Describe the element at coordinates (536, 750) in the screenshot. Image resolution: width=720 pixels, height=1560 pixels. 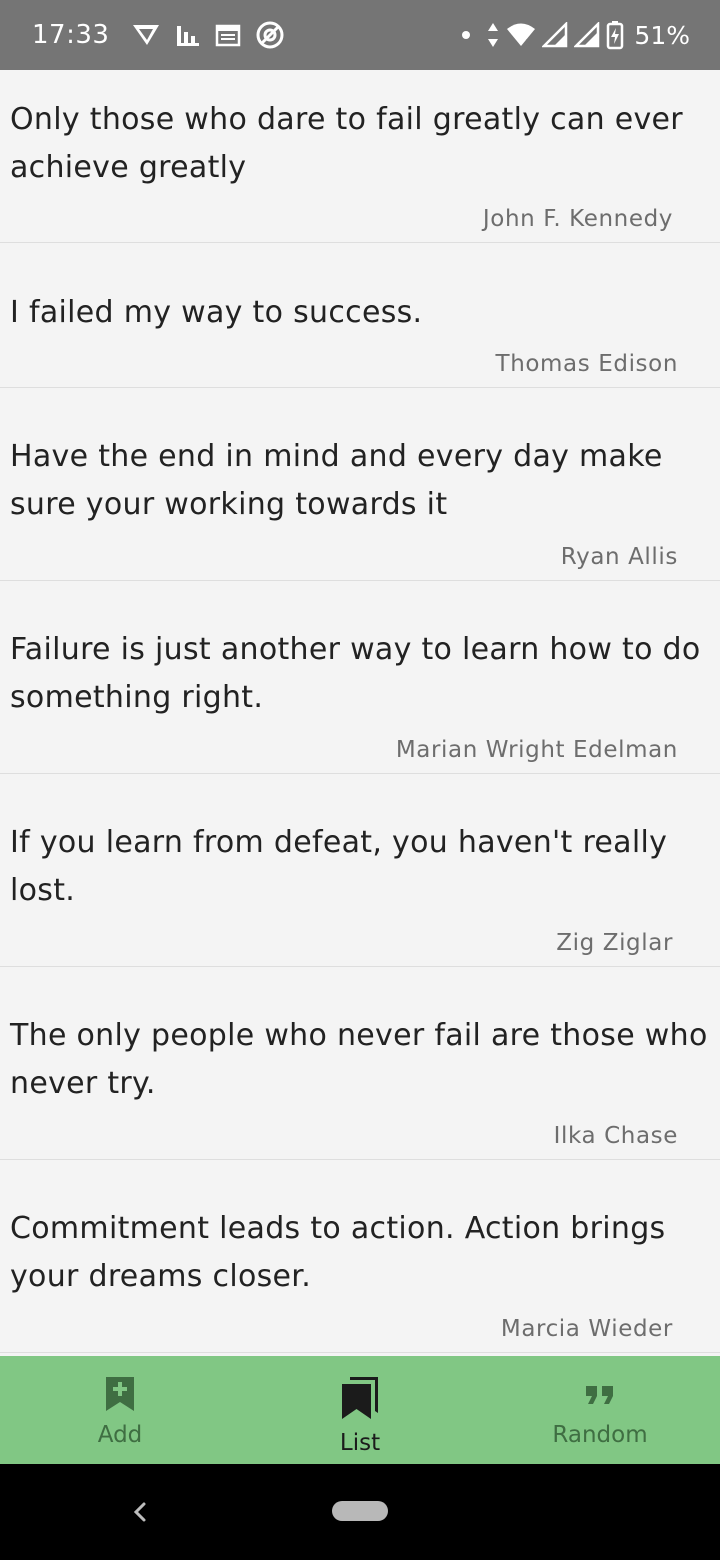
I see `quote-author: Marian Wright Edelman` at that location.